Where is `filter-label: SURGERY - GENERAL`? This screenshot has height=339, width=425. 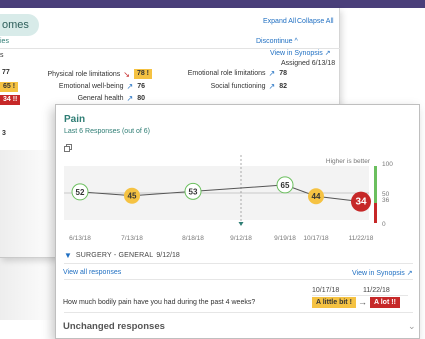 filter-label: SURGERY - GENERAL is located at coordinates (114, 255).